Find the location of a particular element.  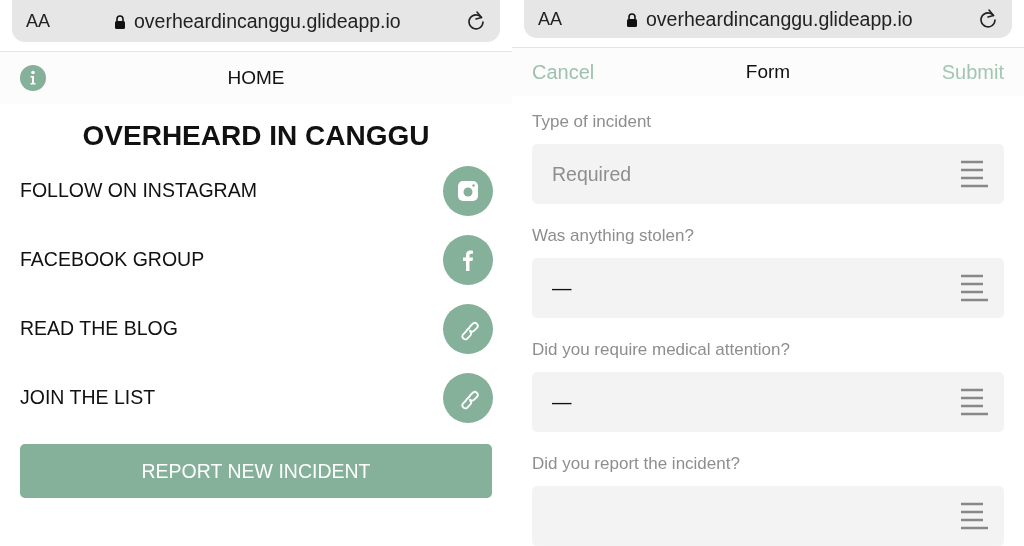

screen-title: Form is located at coordinates (768, 72).